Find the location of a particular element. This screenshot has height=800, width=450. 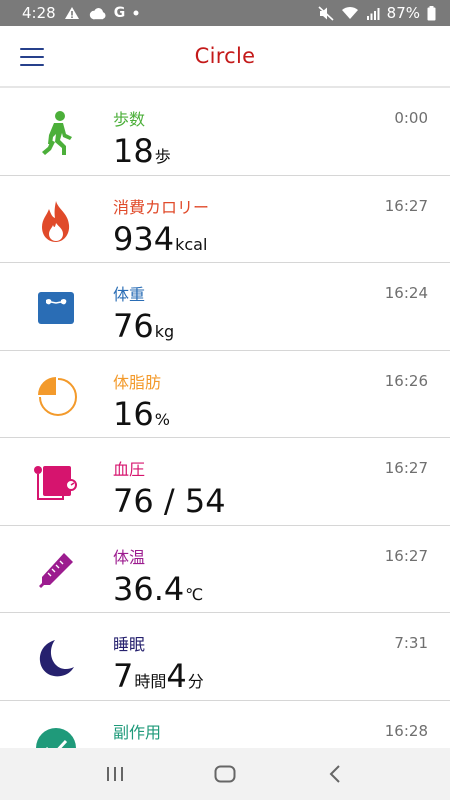

walking-person-icon is located at coordinates (56, 133).